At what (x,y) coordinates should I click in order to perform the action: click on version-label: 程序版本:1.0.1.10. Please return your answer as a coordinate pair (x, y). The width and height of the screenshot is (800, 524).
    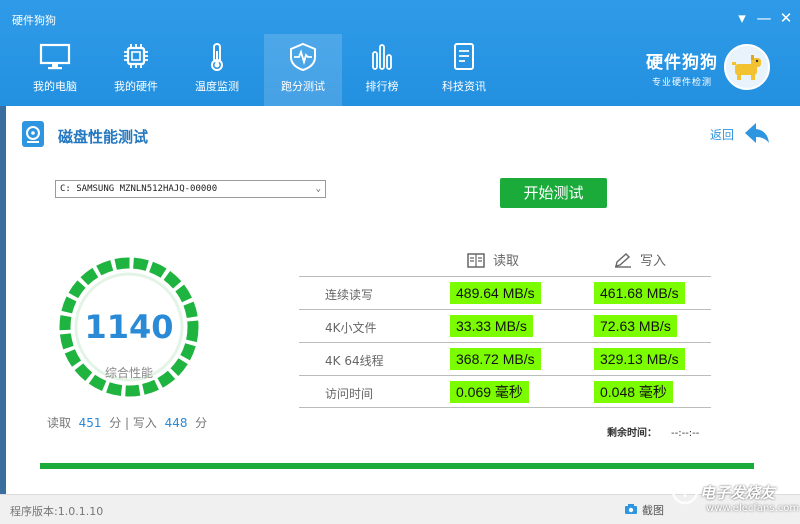
    Looking at the image, I should click on (57, 511).